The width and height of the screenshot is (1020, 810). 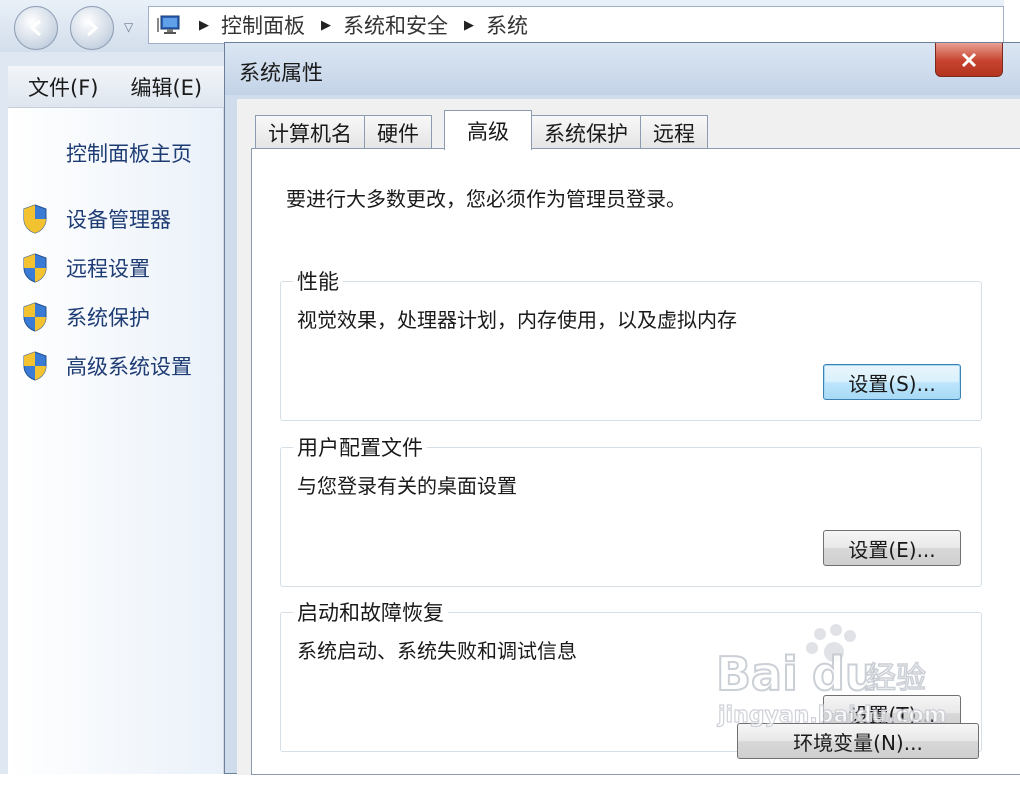 I want to click on sidebar-item-advanced-settings: 高级系统设置, so click(x=107, y=366).